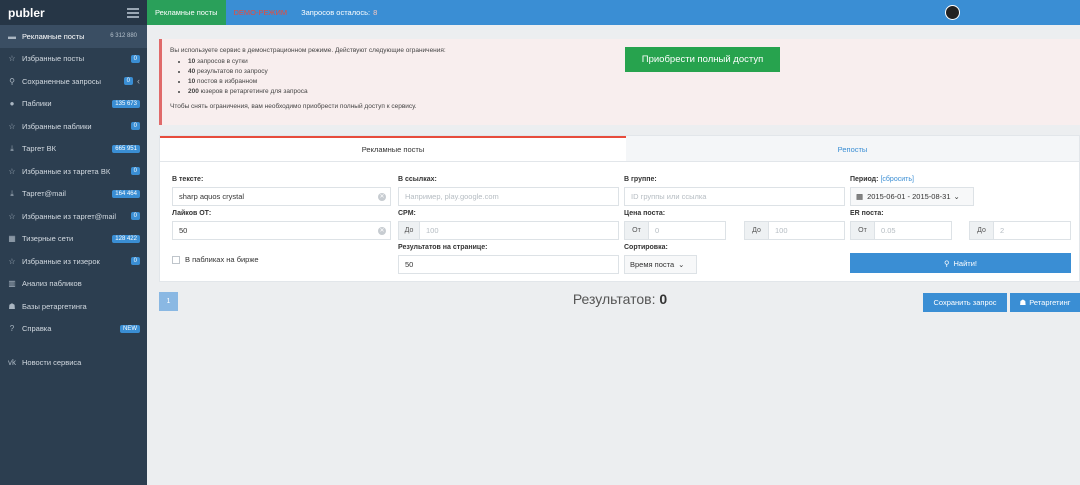 The image size is (1080, 485). What do you see at coordinates (12, 171) in the screenshot?
I see `nav-icon: ☆` at bounding box center [12, 171].